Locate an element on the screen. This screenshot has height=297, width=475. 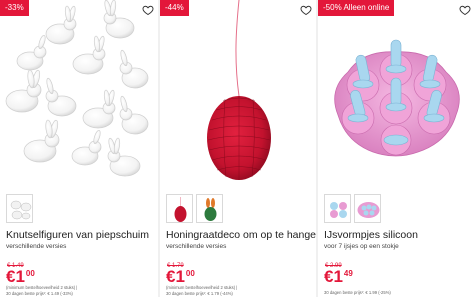
product-subtitle: voor 7 ijsjes op een stokje is located at coordinates (361, 246).